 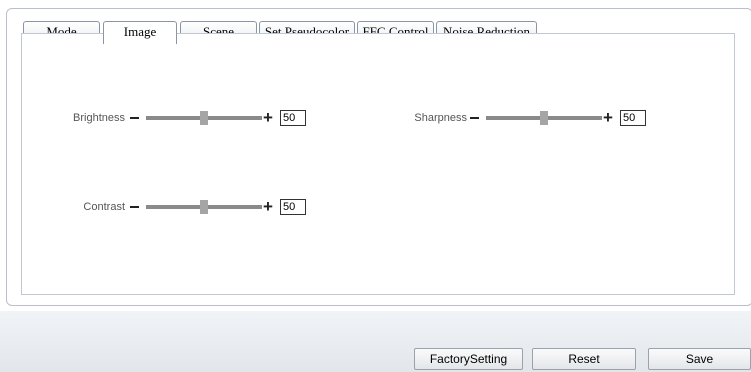 I want to click on sharpness-slider-thumb, so click(x=544, y=118).